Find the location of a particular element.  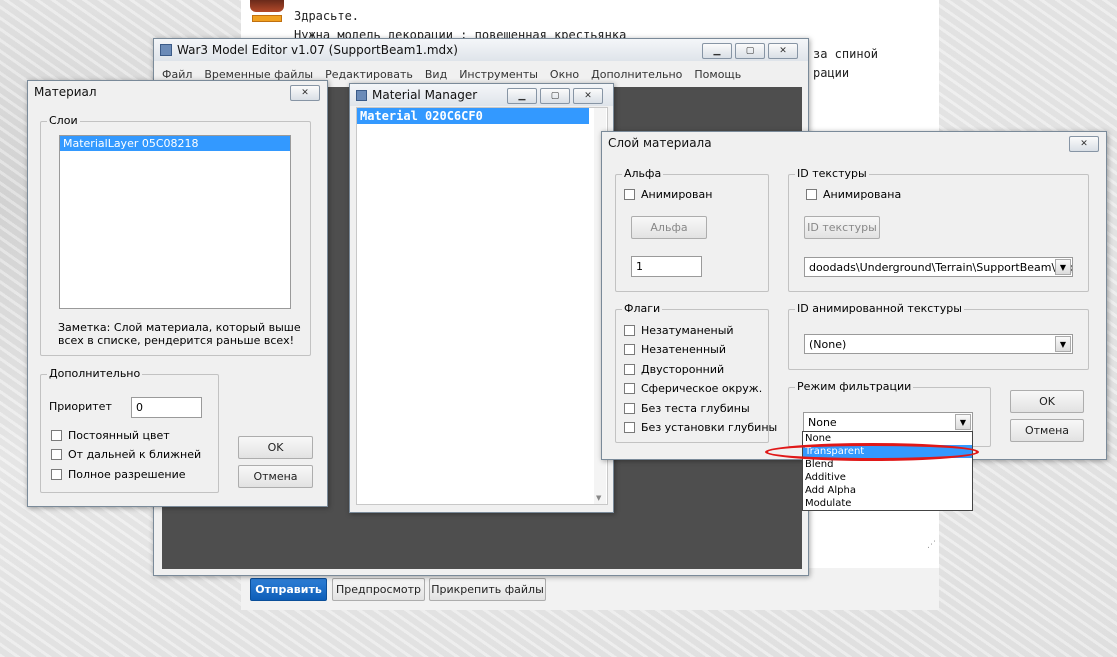

checkbox-label: Незатуманеный is located at coordinates (687, 330).